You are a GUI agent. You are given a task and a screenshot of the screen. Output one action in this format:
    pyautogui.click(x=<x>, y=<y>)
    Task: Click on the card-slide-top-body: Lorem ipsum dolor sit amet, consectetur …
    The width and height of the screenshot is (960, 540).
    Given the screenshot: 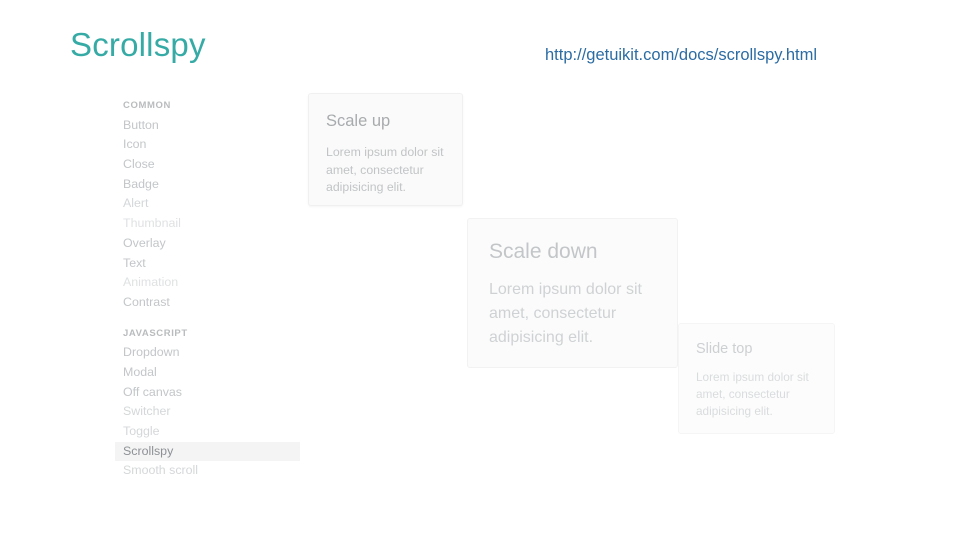 What is the action you would take?
    pyautogui.click(x=752, y=394)
    